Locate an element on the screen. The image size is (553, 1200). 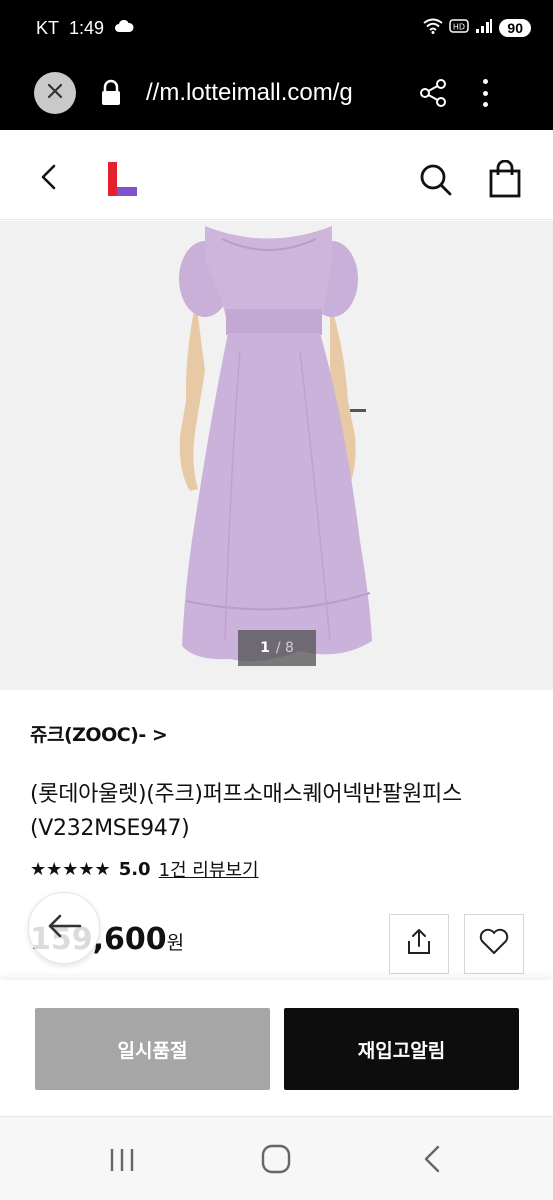
lock-icon is located at coordinates (111, 93).